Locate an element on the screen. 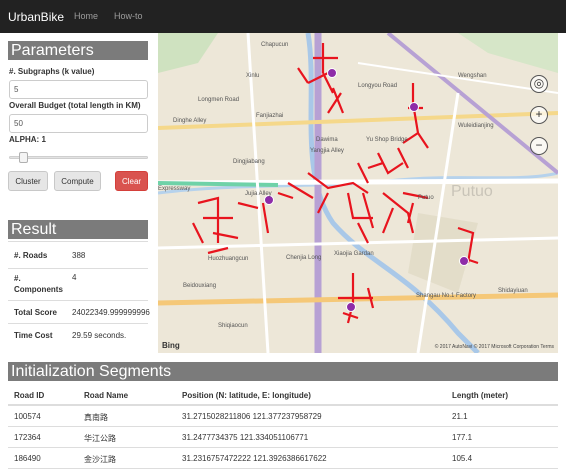 Image resolution: width=566 pixels, height=473 pixels. budget-label: Overall Budget (total length in KM) is located at coordinates (75, 105).